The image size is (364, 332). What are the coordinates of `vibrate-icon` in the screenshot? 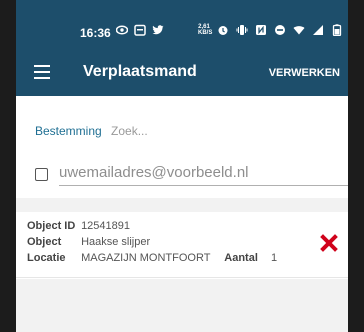 It's located at (242, 30).